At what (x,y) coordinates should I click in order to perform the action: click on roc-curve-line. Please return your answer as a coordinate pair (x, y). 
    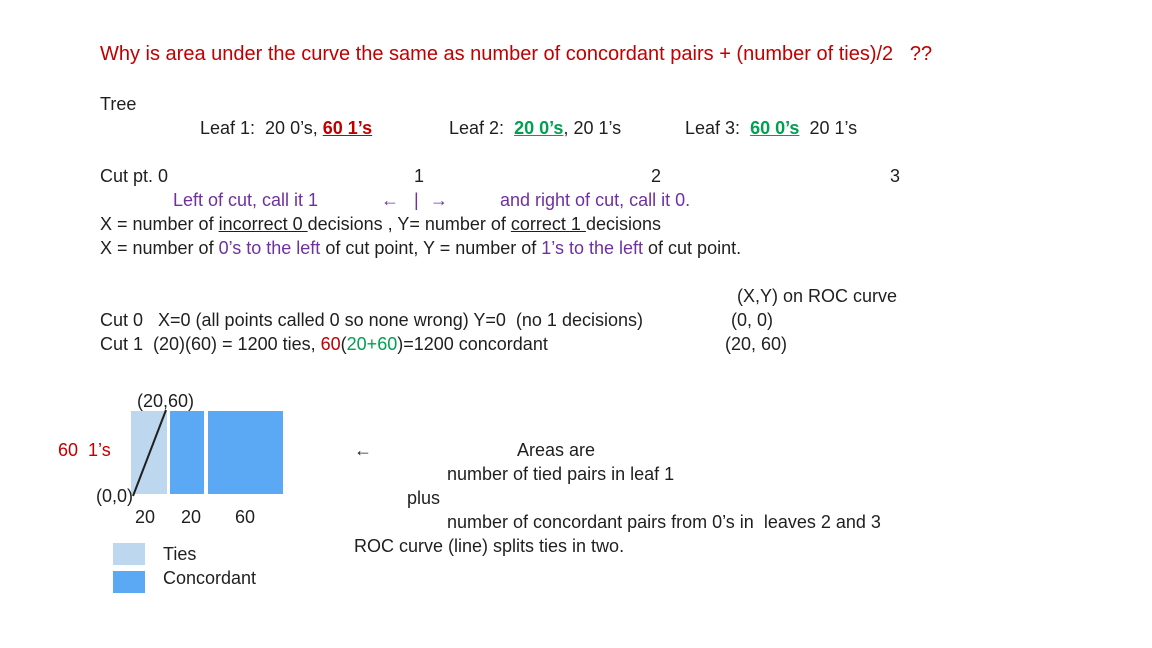
    Looking at the image, I should click on (149, 453).